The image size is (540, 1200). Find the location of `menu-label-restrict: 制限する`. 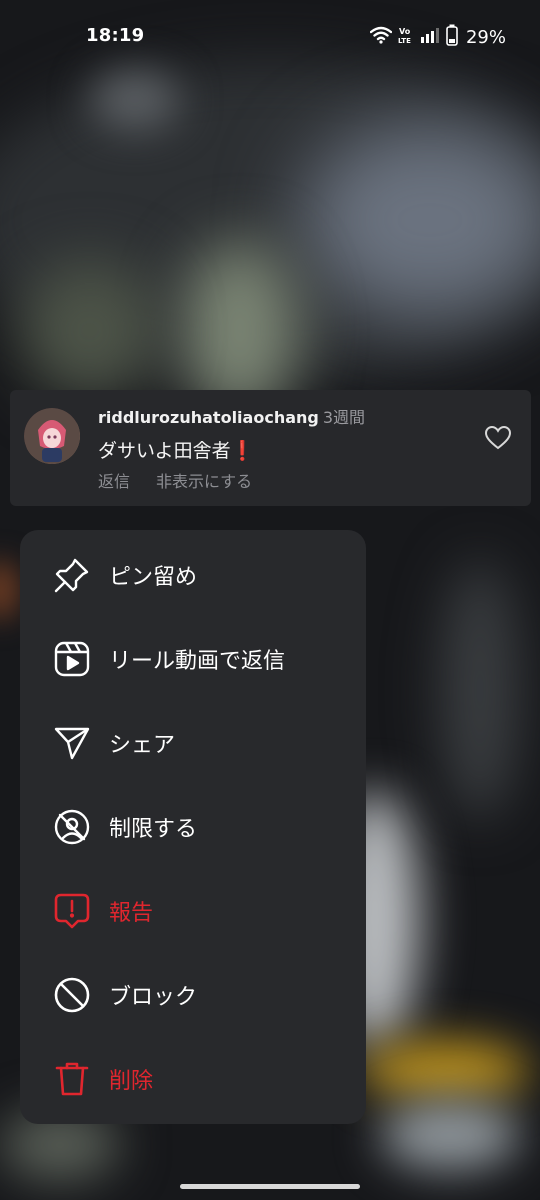

menu-label-restrict: 制限する is located at coordinates (153, 829).